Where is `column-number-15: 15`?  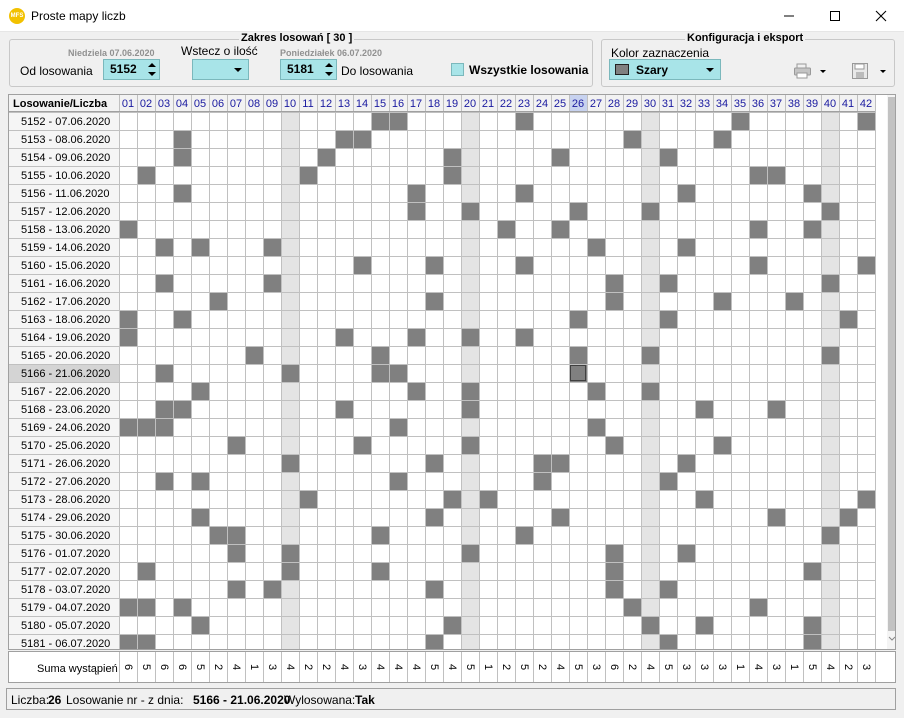 column-number-15: 15 is located at coordinates (380, 104).